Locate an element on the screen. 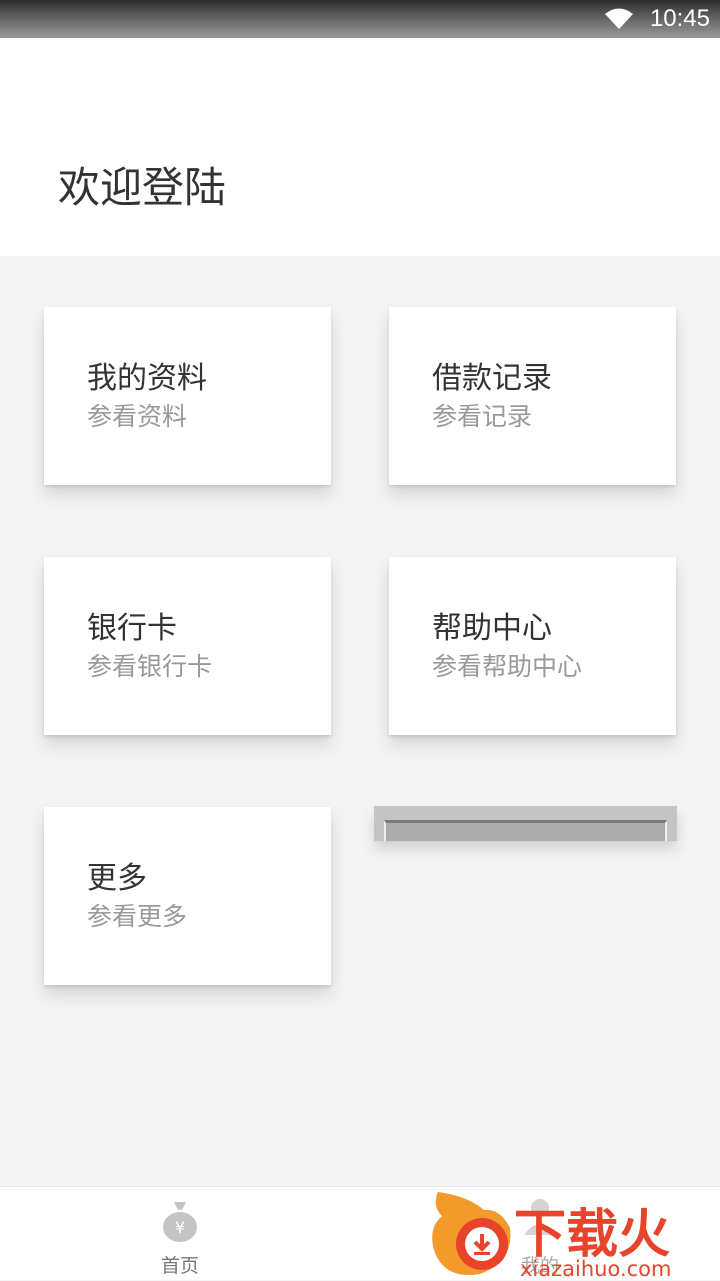 The height and width of the screenshot is (1281, 720). wifi-icon is located at coordinates (619, 18).